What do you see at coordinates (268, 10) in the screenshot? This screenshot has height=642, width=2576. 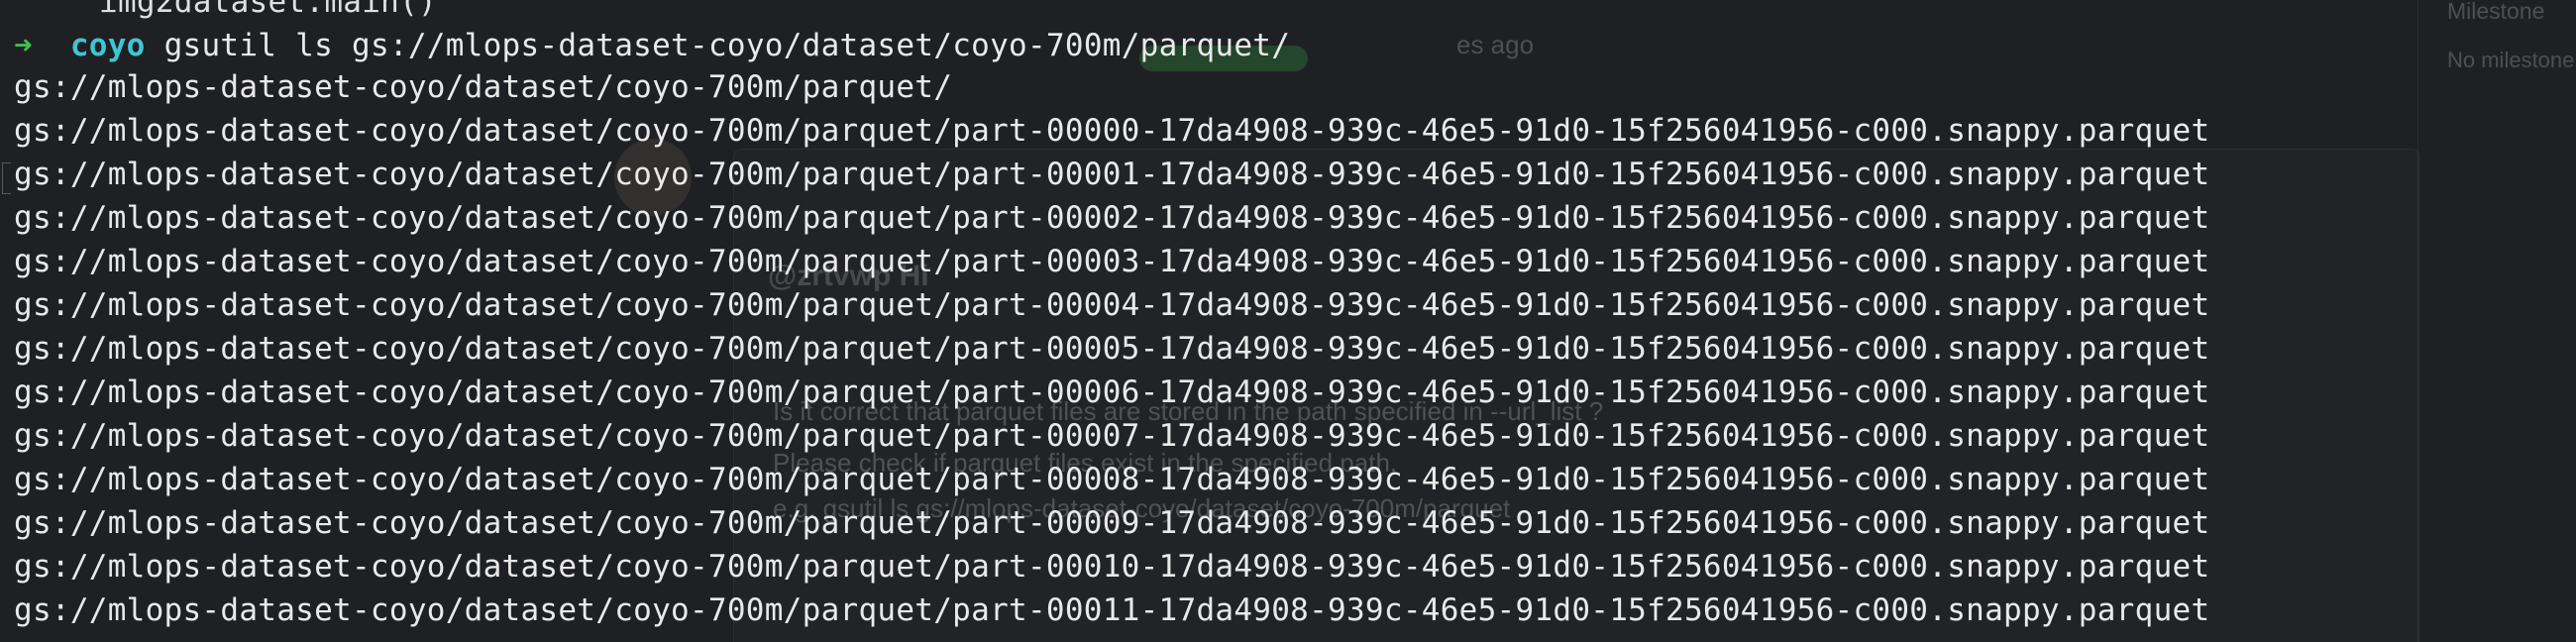 I see `previous-output-line: img2dataset.main()` at bounding box center [268, 10].